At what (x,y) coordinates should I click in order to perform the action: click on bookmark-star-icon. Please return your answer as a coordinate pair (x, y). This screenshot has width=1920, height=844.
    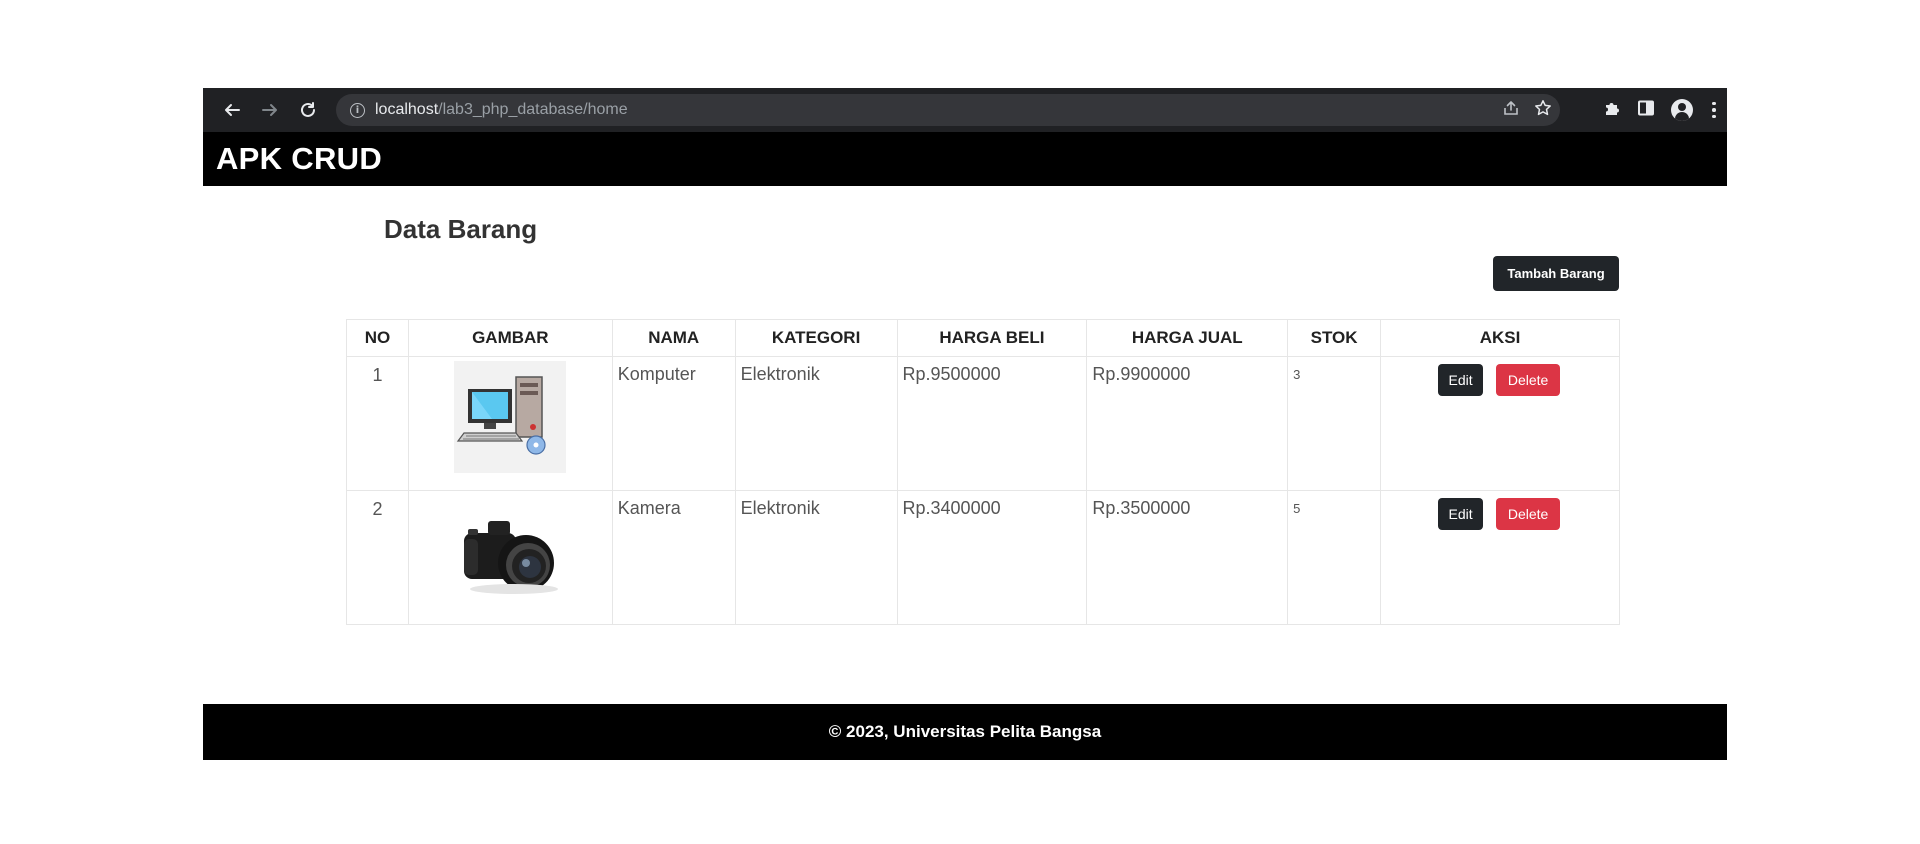
    Looking at the image, I should click on (1543, 110).